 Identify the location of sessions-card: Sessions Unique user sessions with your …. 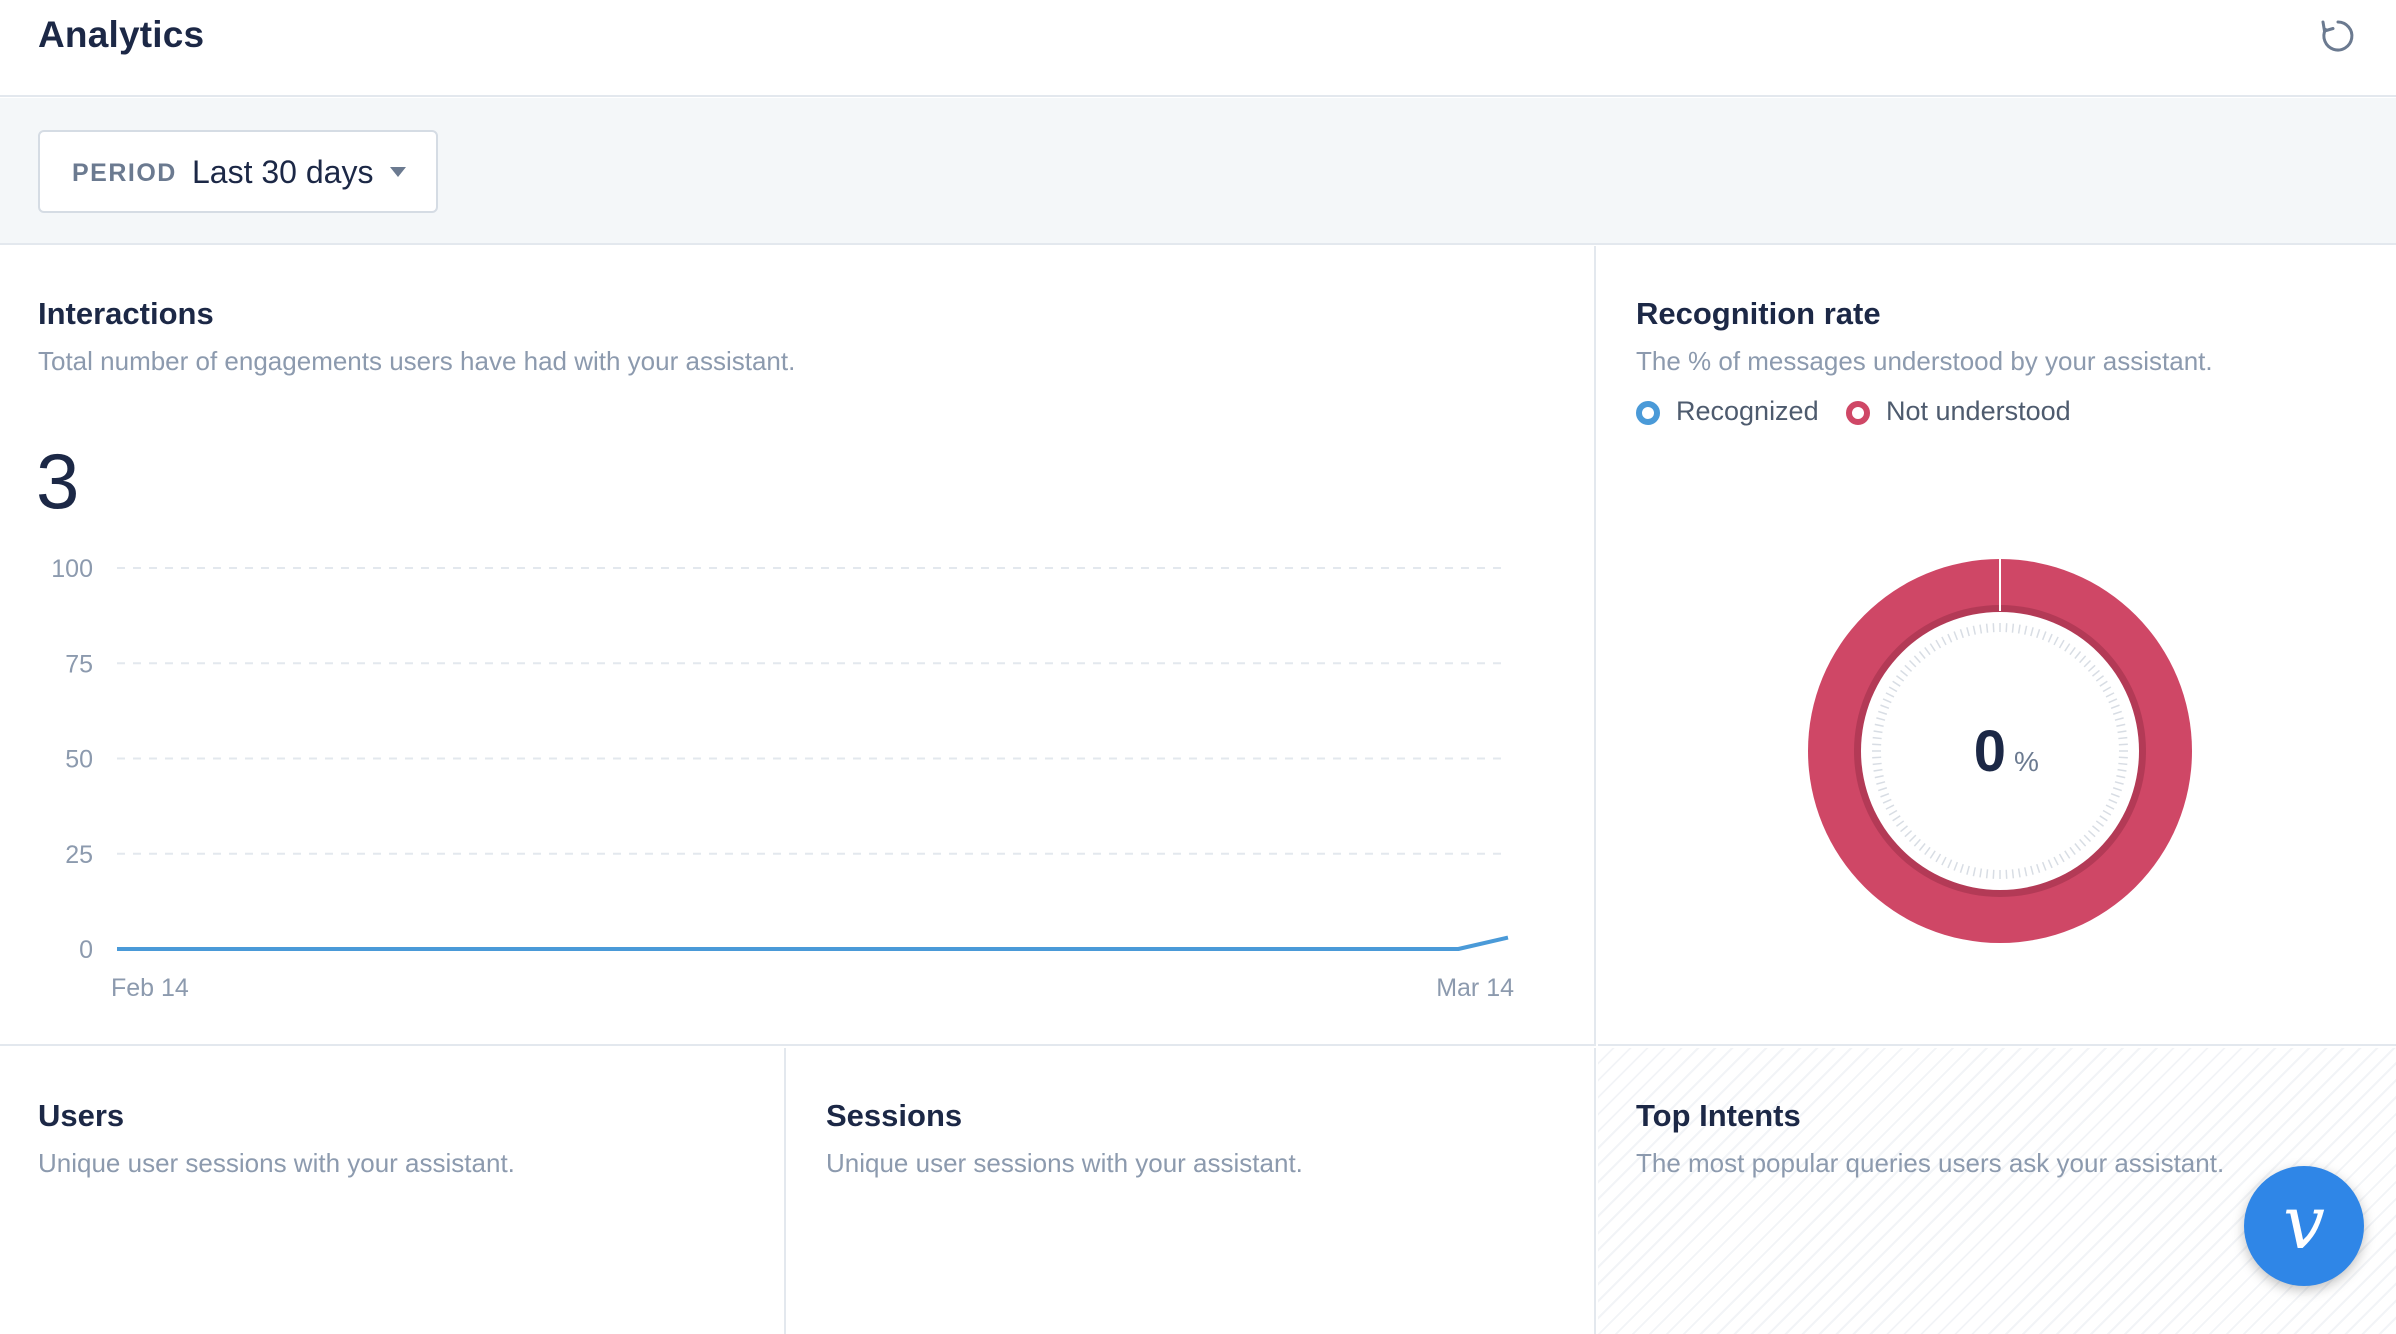
(1192, 1191).